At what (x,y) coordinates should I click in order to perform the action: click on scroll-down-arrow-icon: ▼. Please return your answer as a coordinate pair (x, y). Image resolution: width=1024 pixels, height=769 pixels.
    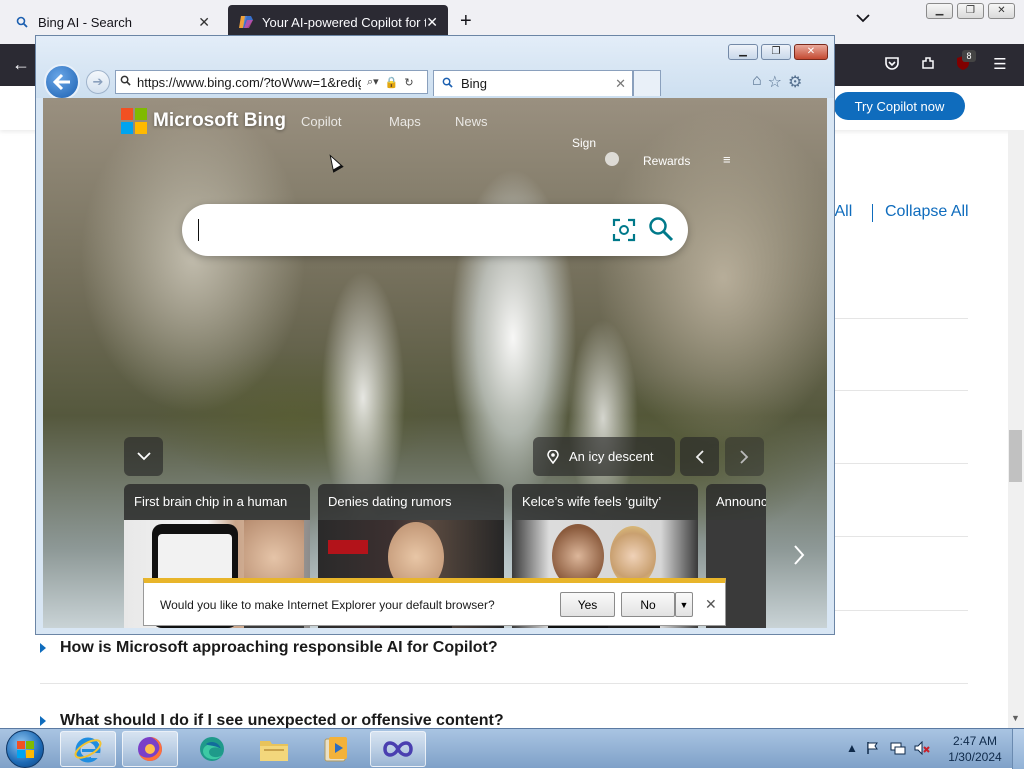
    Looking at the image, I should click on (1015, 718).